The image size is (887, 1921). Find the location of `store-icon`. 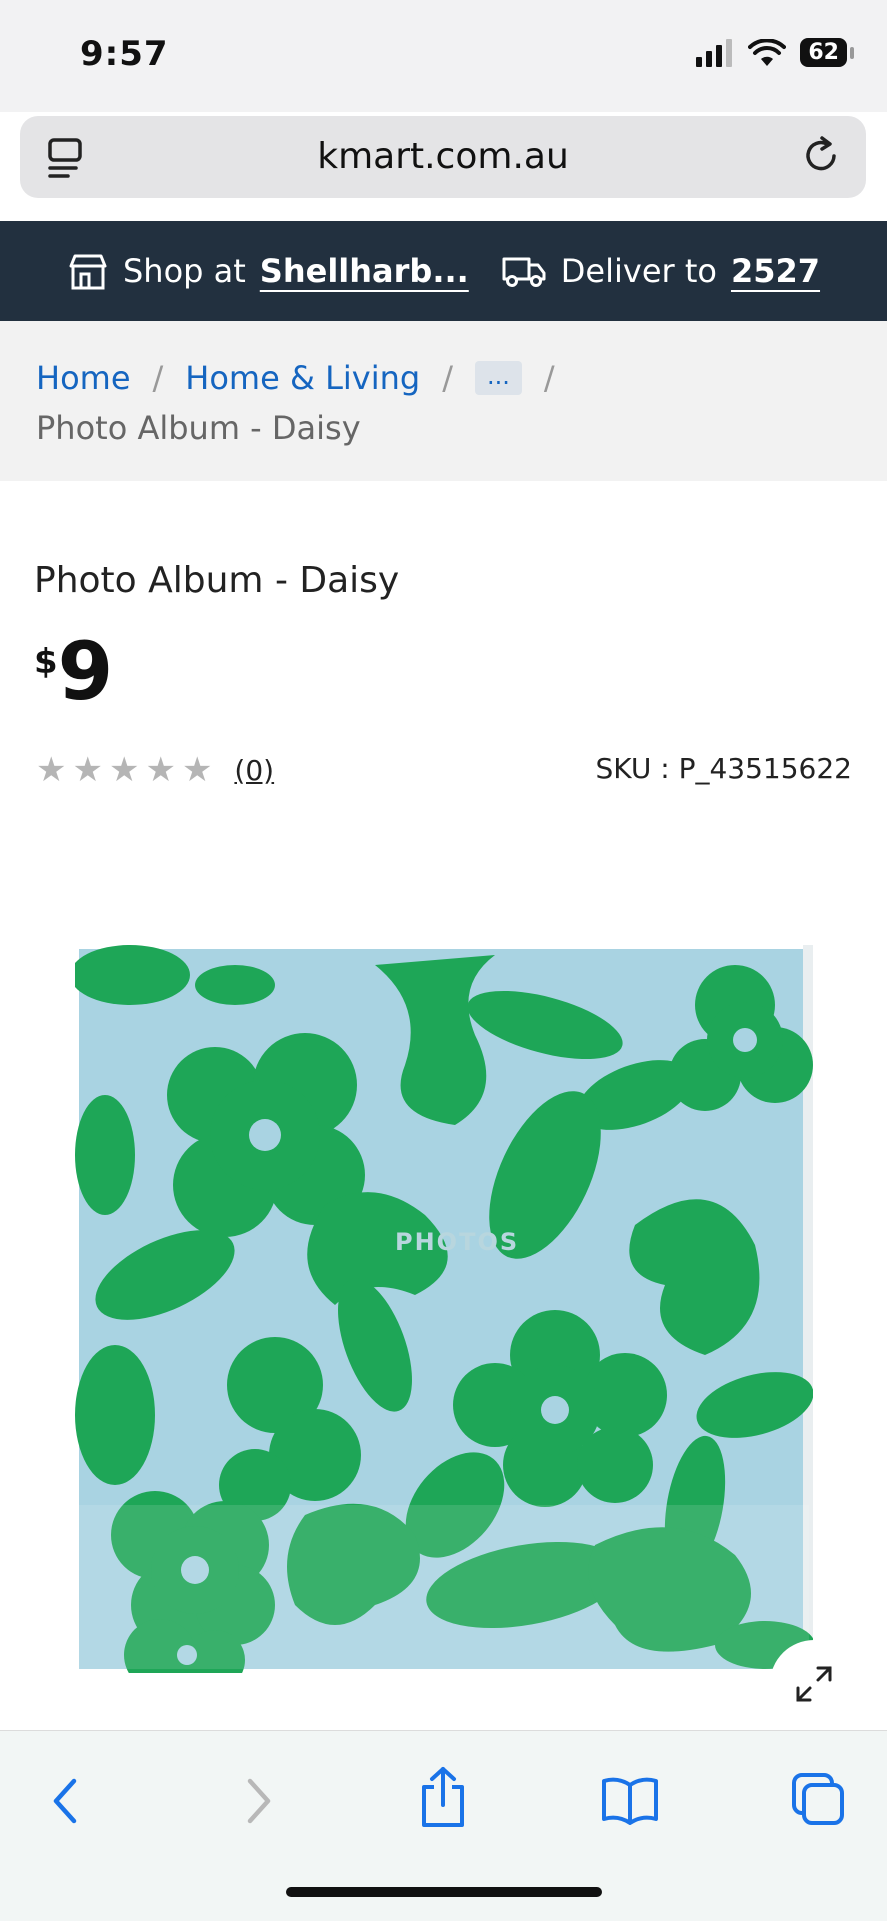

store-icon is located at coordinates (88, 272).